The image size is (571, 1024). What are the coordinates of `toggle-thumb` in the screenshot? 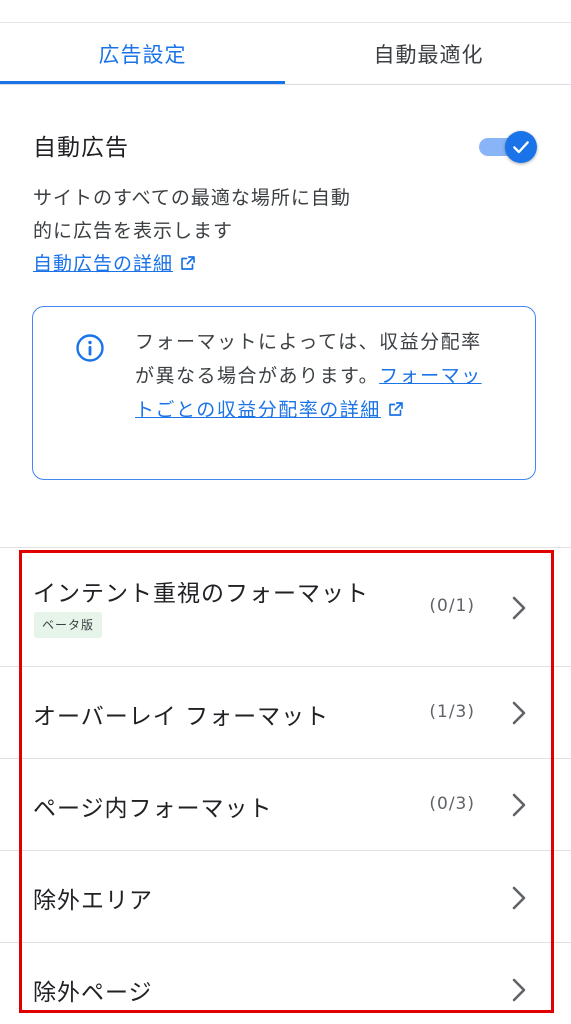 It's located at (521, 147).